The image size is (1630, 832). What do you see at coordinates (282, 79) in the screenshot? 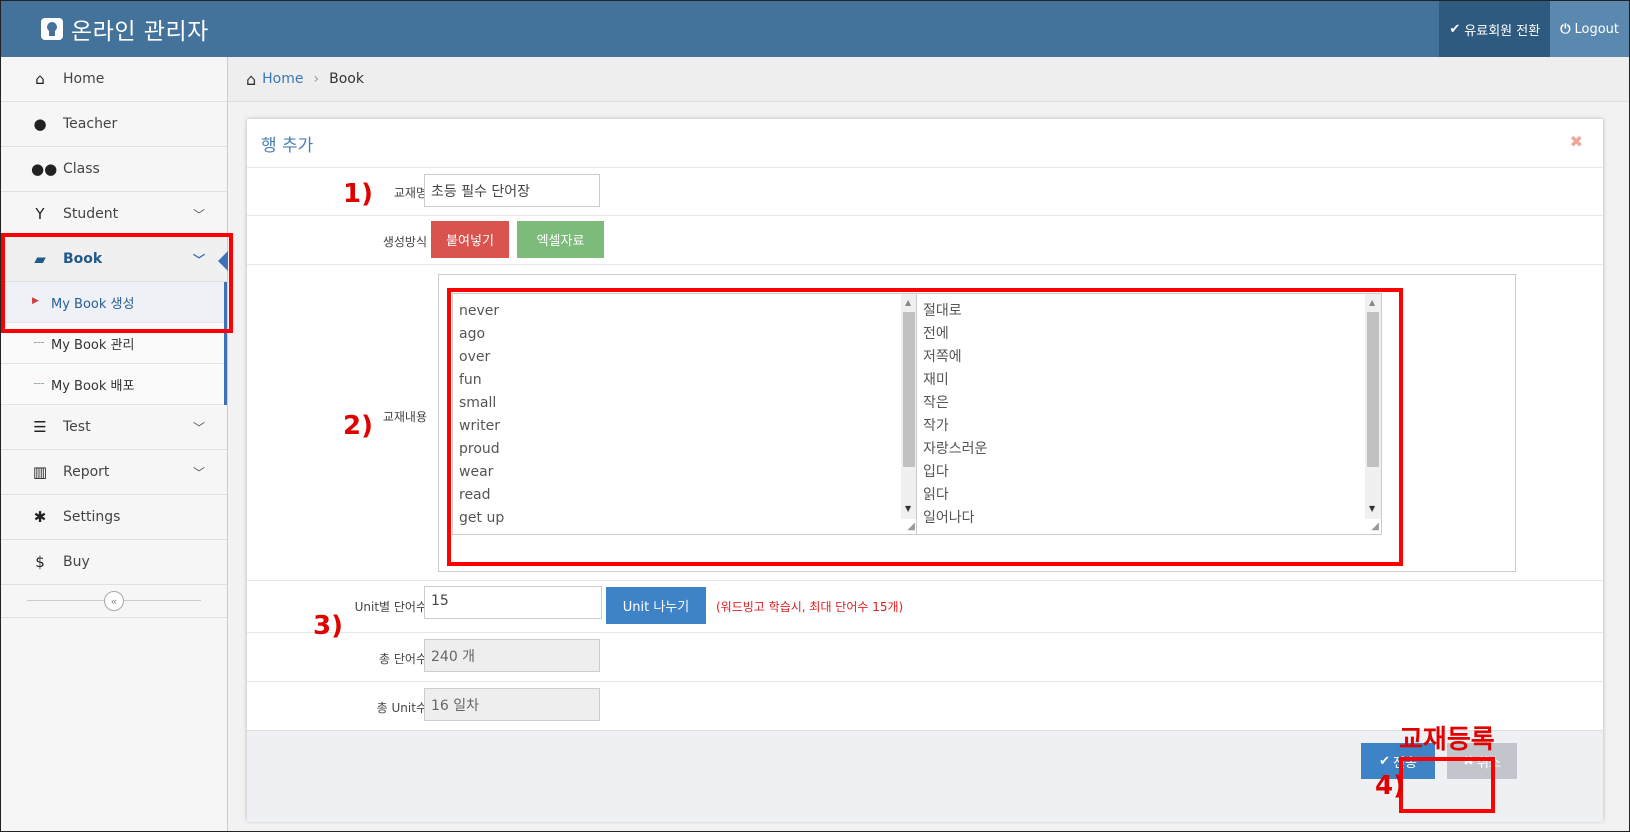
I see `breadcrumb-home-link: Home` at bounding box center [282, 79].